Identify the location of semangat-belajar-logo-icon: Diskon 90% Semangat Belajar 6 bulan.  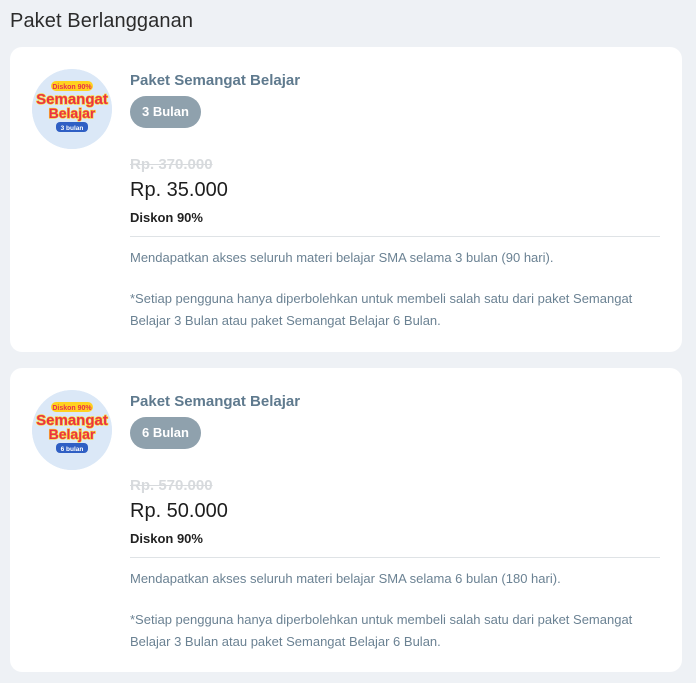
(72, 430).